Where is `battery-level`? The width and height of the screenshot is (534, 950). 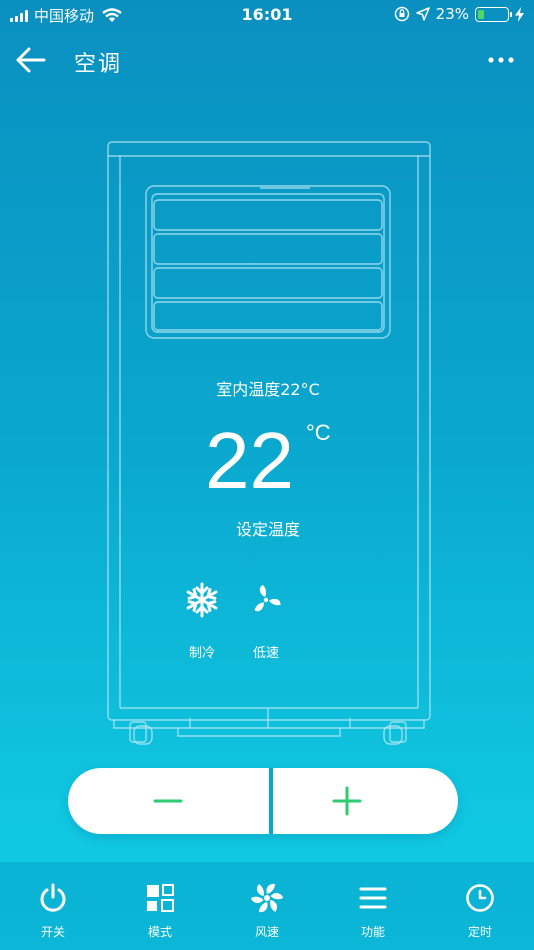
battery-level is located at coordinates (481, 14).